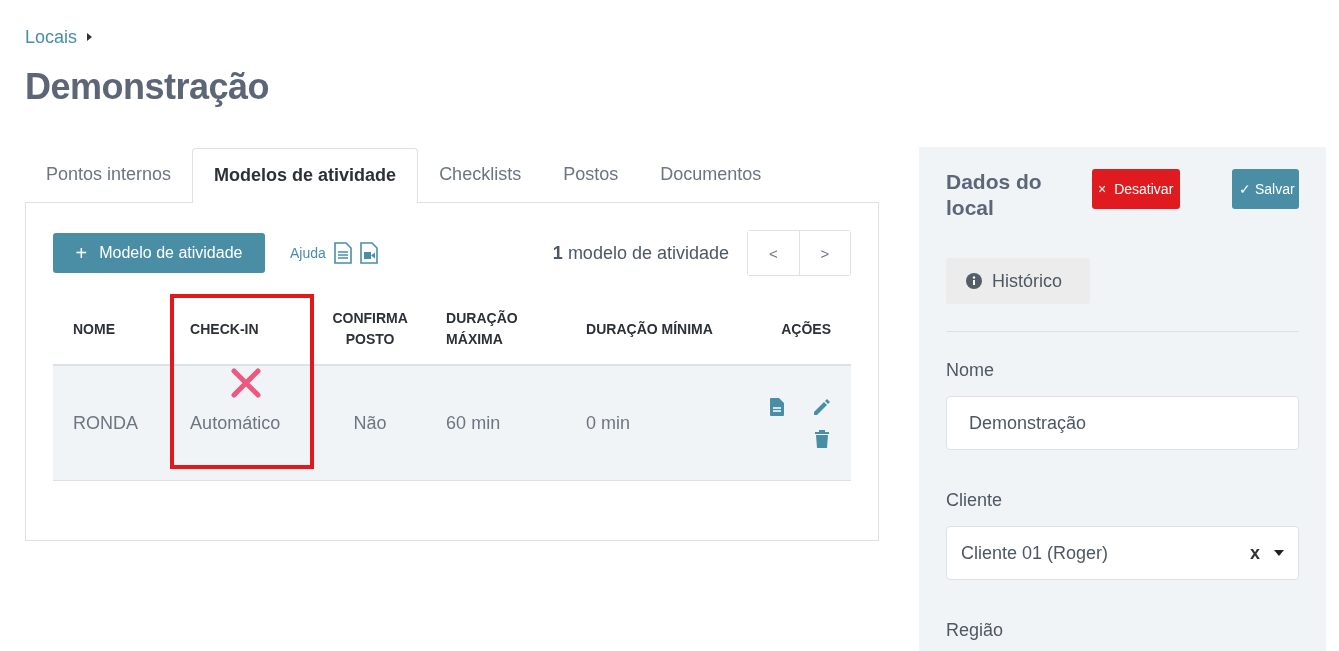 The width and height of the screenshot is (1339, 651). I want to click on page-title: Demonstração, so click(148, 87).